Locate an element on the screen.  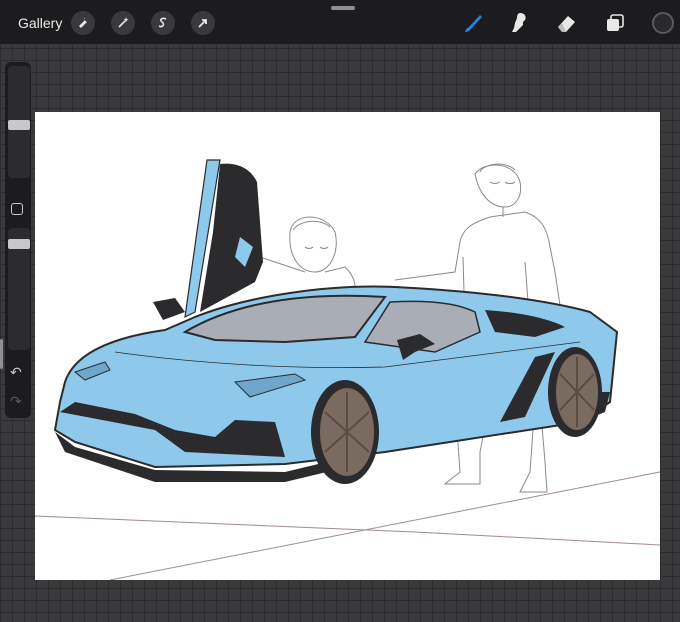
color-picker-swatch is located at coordinates (663, 23).